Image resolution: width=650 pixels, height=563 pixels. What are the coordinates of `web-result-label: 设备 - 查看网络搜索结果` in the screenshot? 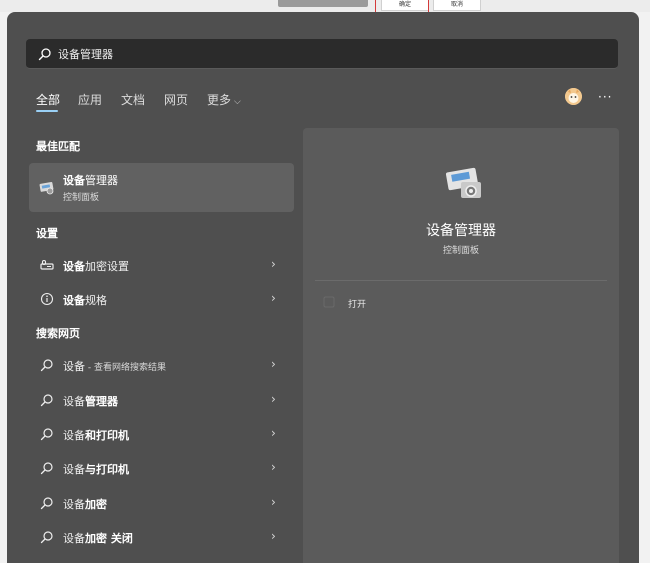 It's located at (114, 366).